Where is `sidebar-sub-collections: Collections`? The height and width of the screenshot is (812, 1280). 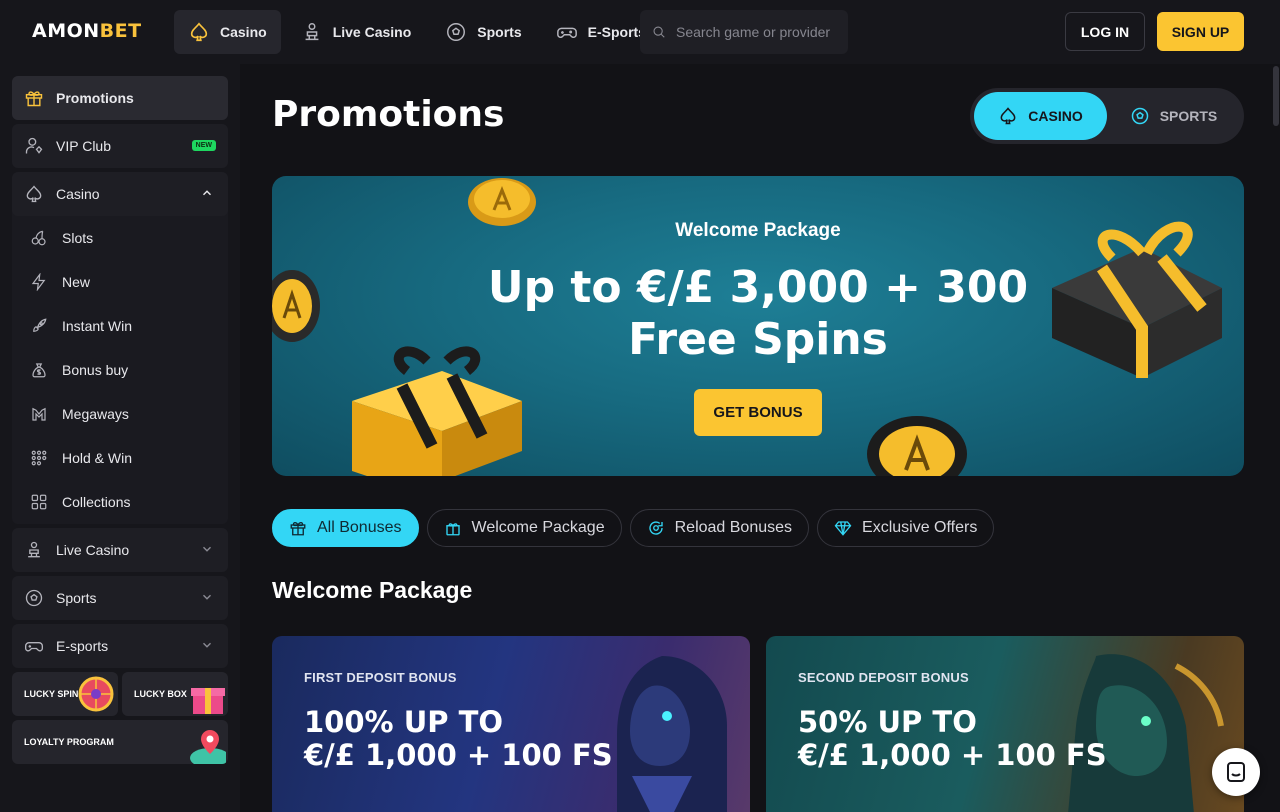 sidebar-sub-collections: Collections is located at coordinates (120, 502).